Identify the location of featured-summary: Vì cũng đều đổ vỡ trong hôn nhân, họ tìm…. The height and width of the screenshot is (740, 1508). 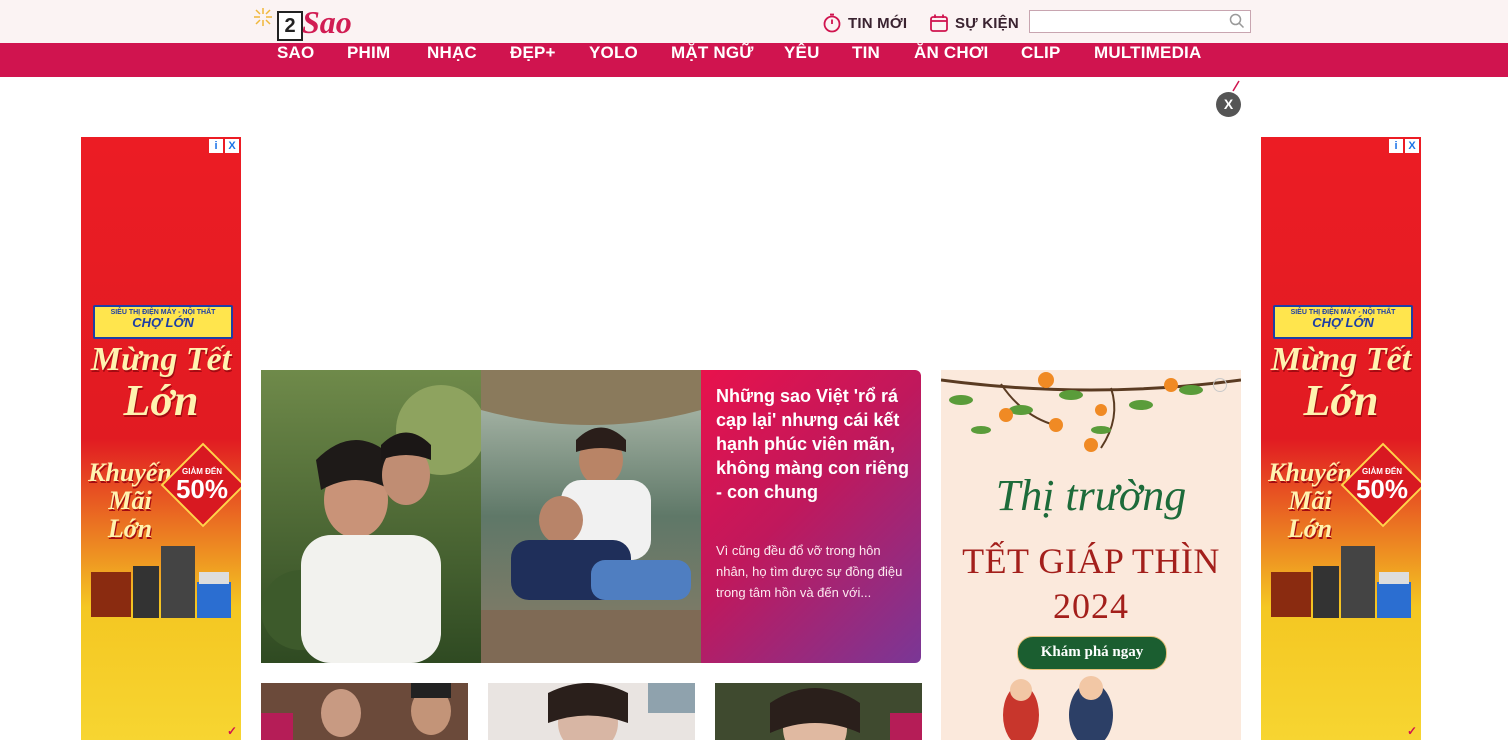
(809, 571).